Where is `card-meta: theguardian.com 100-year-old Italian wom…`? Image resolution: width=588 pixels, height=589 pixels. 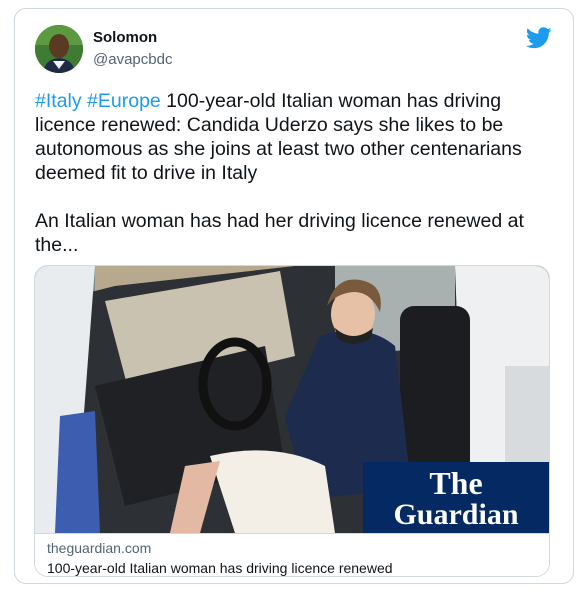 card-meta: theguardian.com 100-year-old Italian wom… is located at coordinates (292, 554).